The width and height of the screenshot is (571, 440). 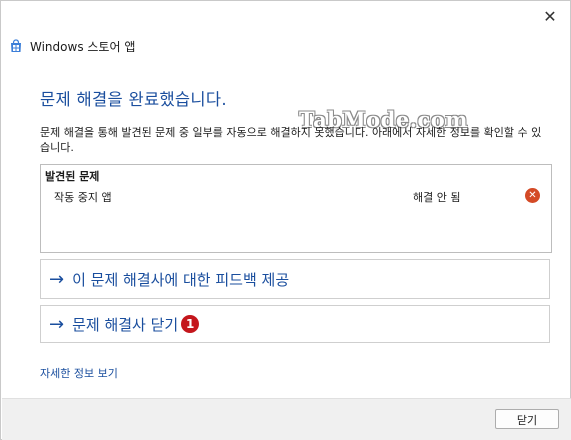 What do you see at coordinates (16, 45) in the screenshot?
I see `store-app-icon` at bounding box center [16, 45].